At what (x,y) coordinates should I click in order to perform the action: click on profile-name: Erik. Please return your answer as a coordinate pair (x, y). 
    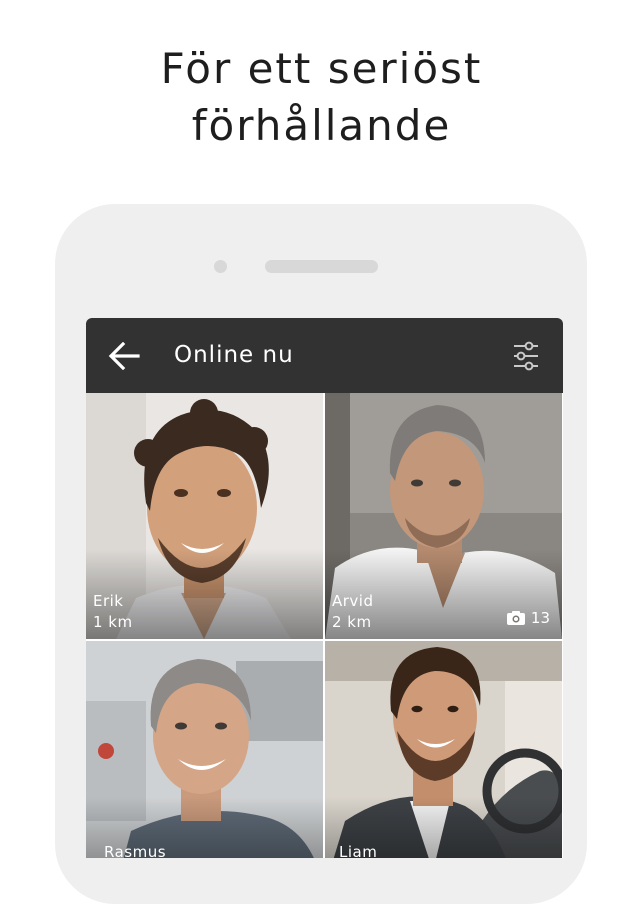
    Looking at the image, I should click on (108, 601).